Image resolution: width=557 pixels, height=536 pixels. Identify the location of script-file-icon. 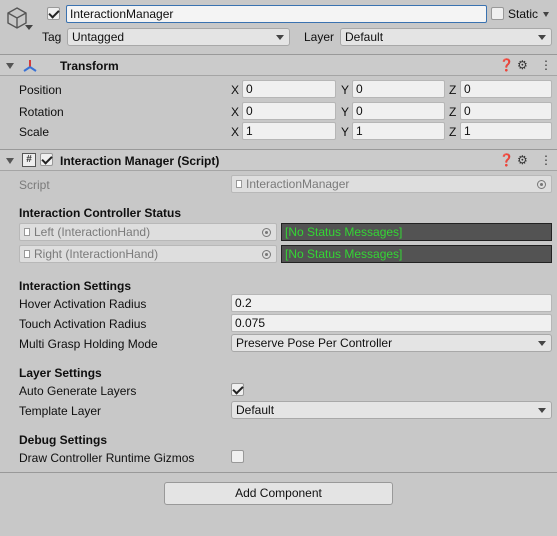
(239, 184).